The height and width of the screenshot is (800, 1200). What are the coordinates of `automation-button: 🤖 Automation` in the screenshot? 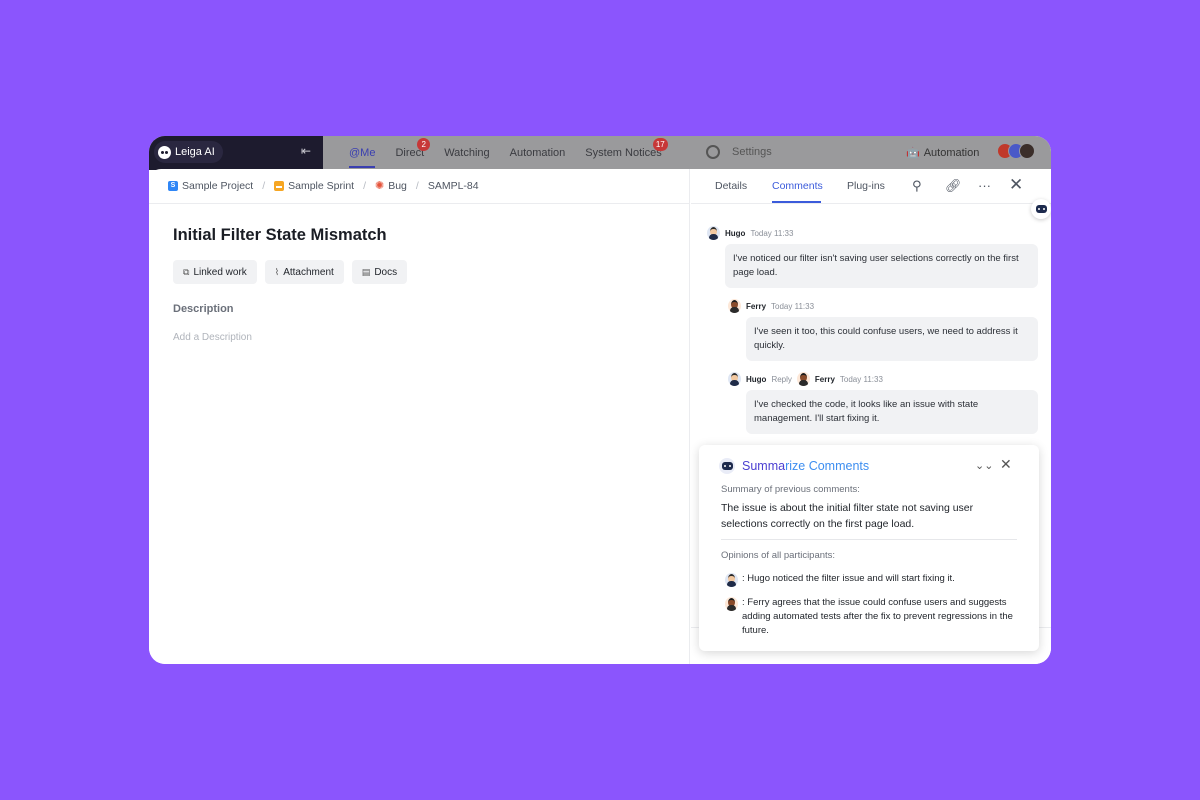 It's located at (943, 153).